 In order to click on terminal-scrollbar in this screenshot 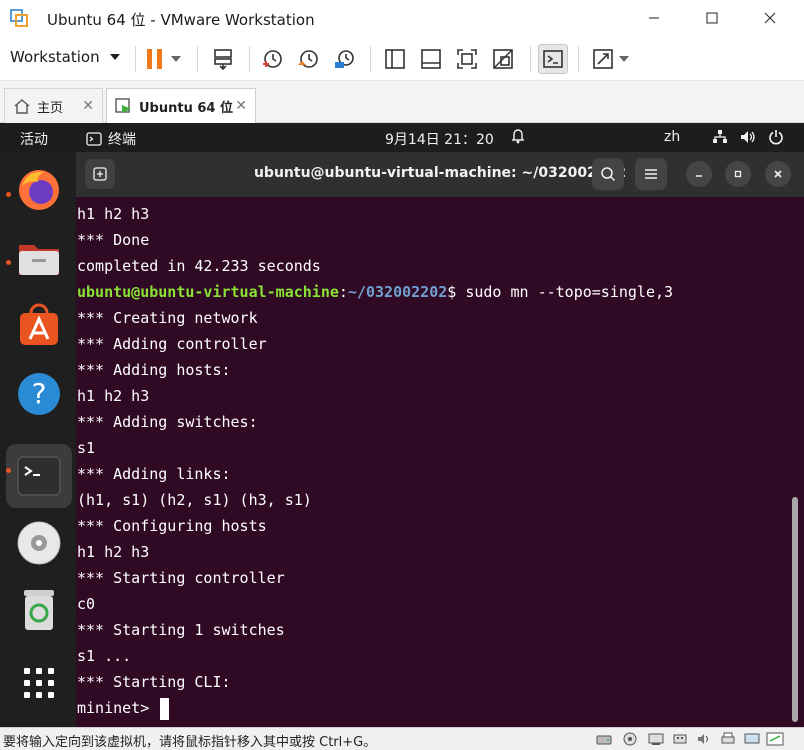, I will do `click(795, 609)`.